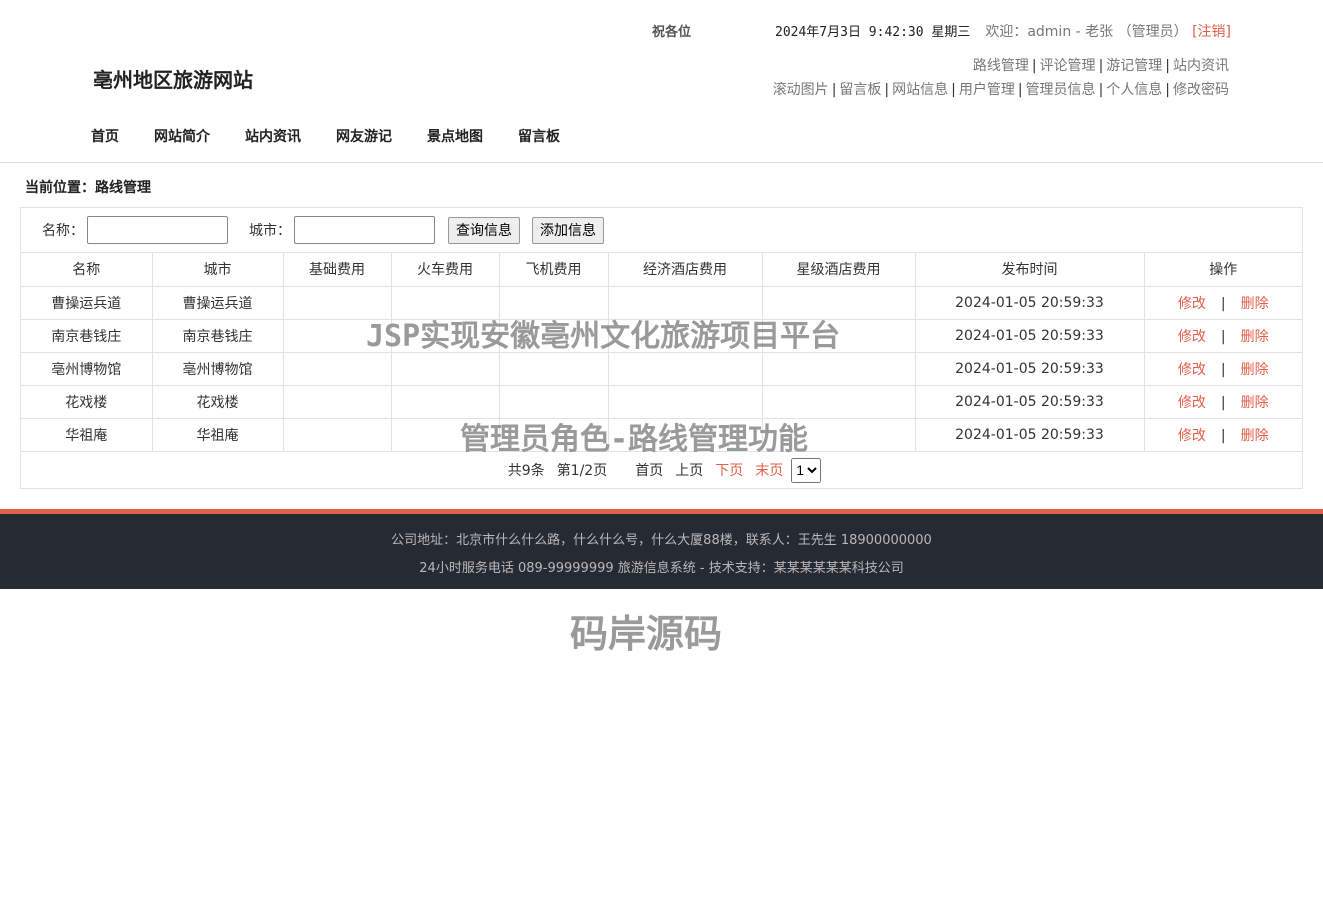 The image size is (1323, 914). What do you see at coordinates (1134, 66) in the screenshot?
I see `admin-link-travelnote: 游记管理` at bounding box center [1134, 66].